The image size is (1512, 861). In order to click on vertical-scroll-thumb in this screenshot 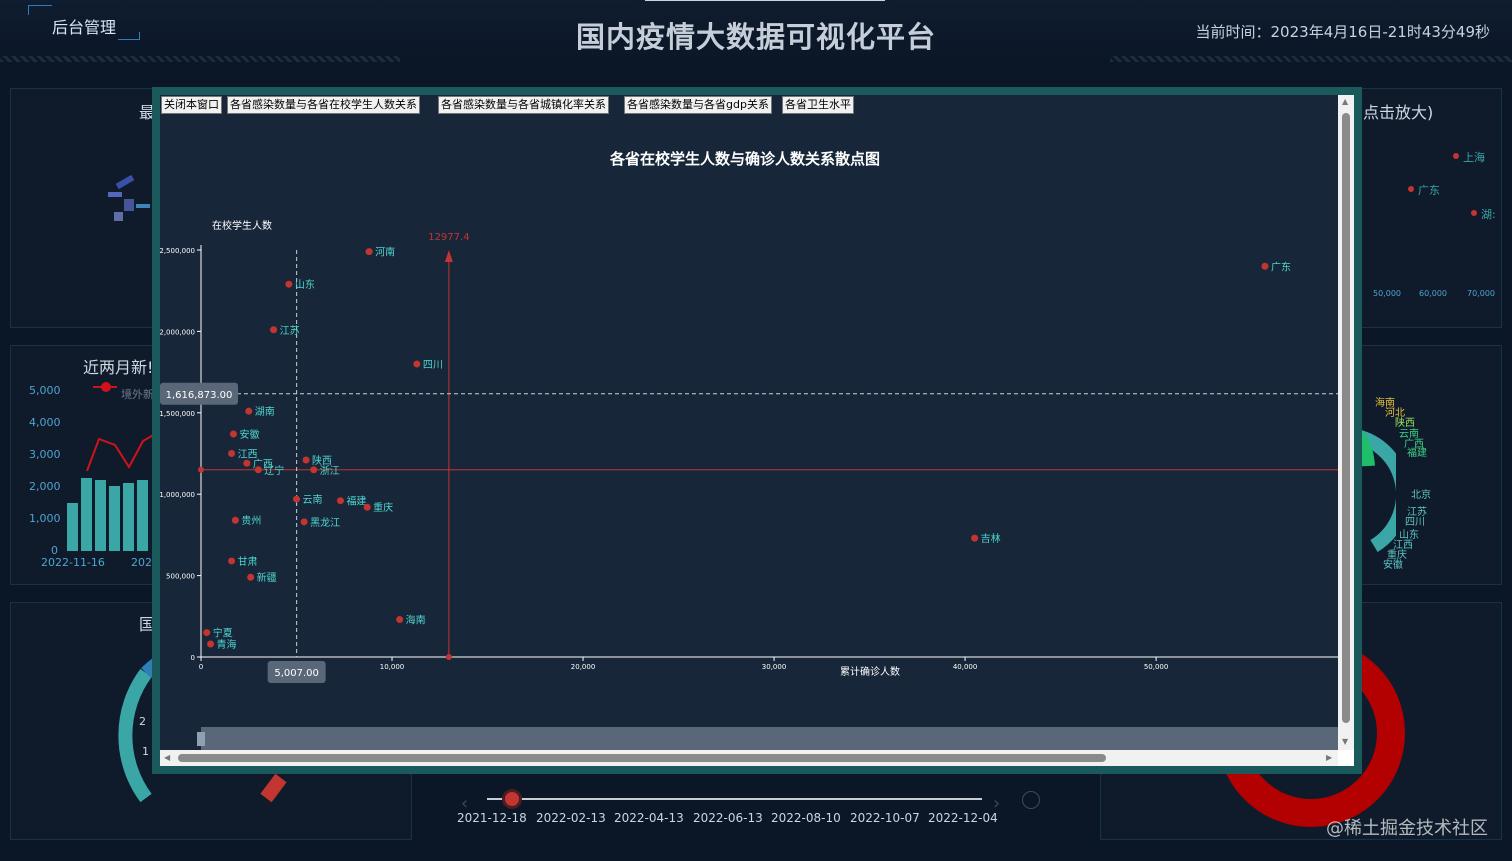, I will do `click(1346, 418)`.